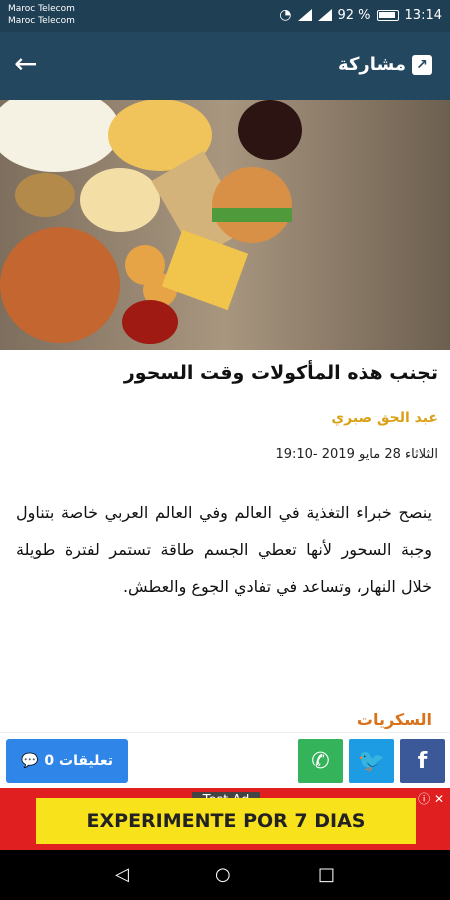 This screenshot has height=900, width=450. I want to click on app-bar: ← مشاركة ↗, so click(225, 66).